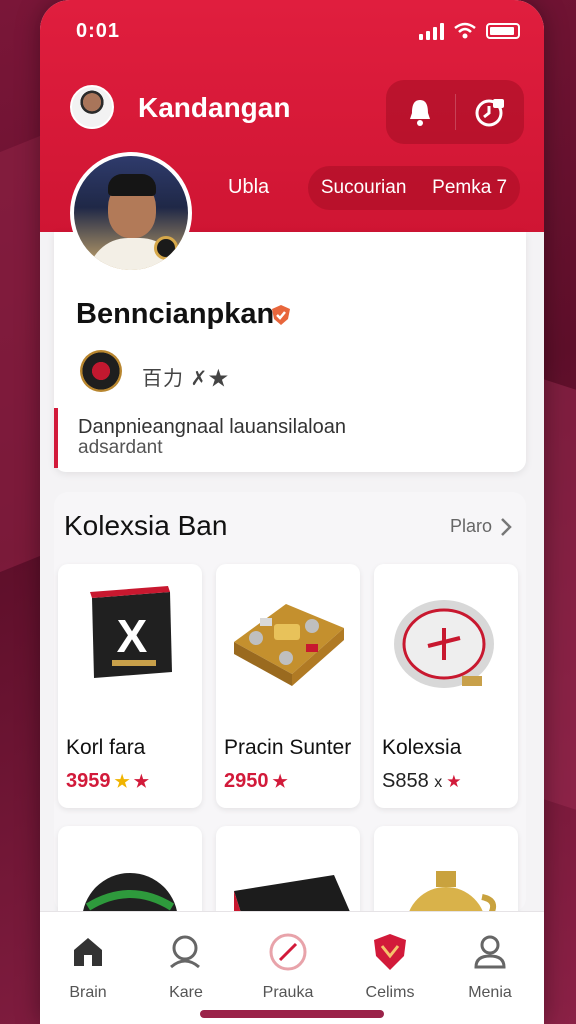  Describe the element at coordinates (175, 314) in the screenshot. I see `profile-name: Benncianpkan` at that location.